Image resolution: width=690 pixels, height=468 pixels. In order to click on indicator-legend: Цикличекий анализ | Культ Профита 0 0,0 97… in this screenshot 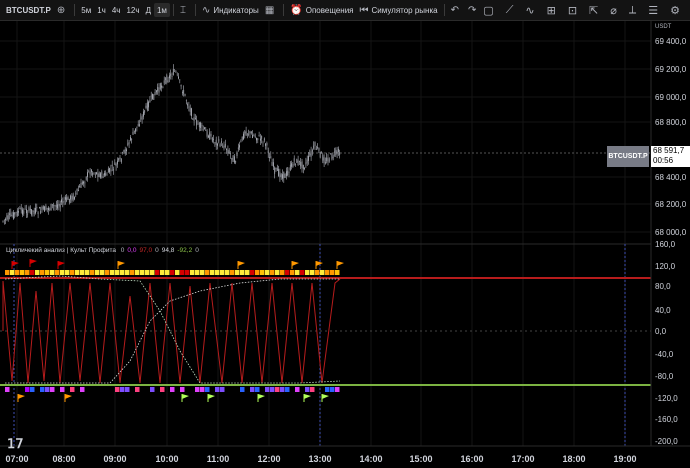, I will do `click(105, 250)`.